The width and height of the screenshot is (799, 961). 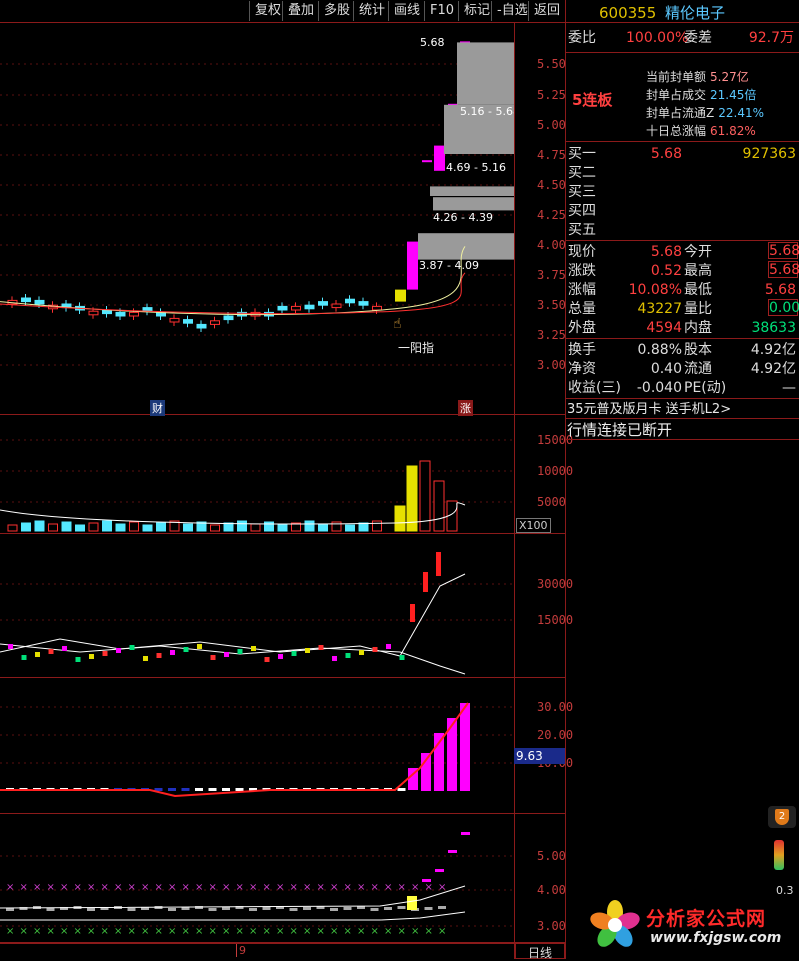 I want to click on ad-text: 35元普及版月卡 送手机L2>, so click(x=649, y=409).